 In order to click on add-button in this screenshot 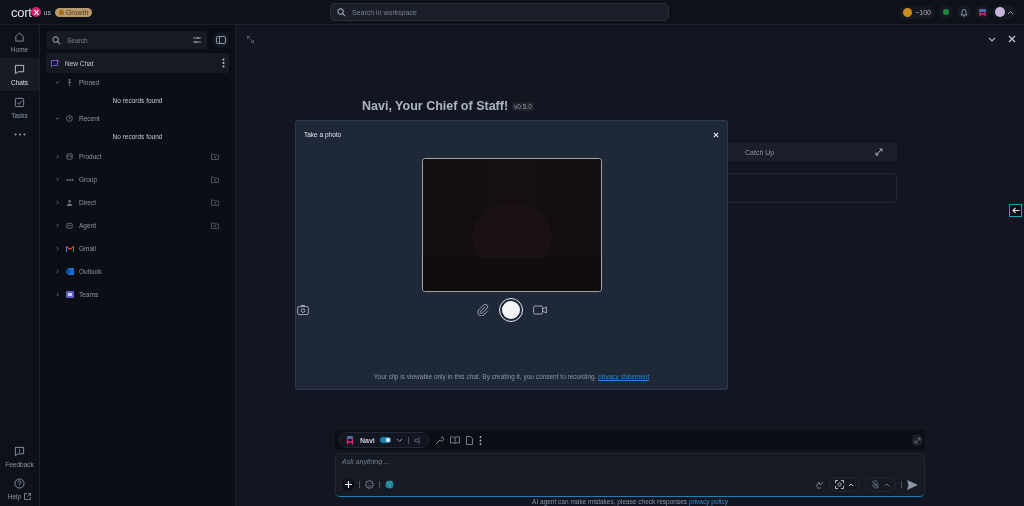, I will do `click(348, 484)`.